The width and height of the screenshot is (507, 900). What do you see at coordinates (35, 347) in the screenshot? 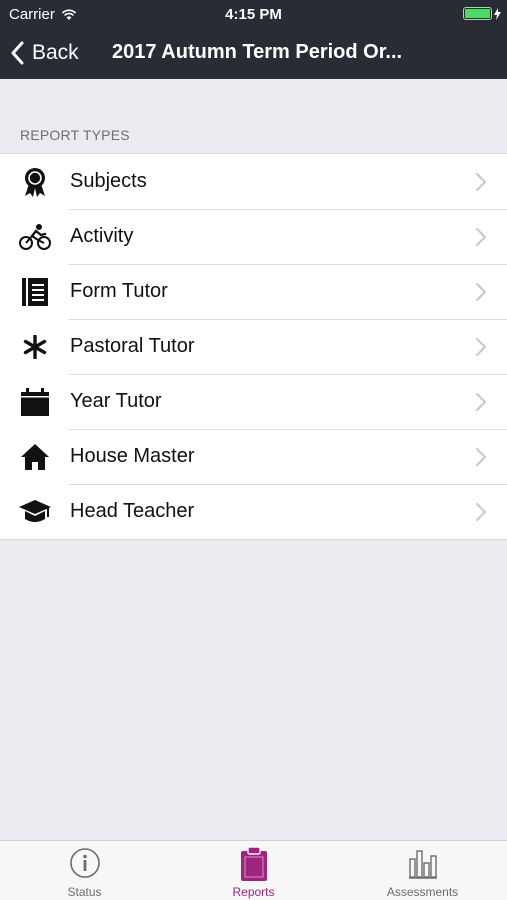
I see `asterisk-icon` at bounding box center [35, 347].